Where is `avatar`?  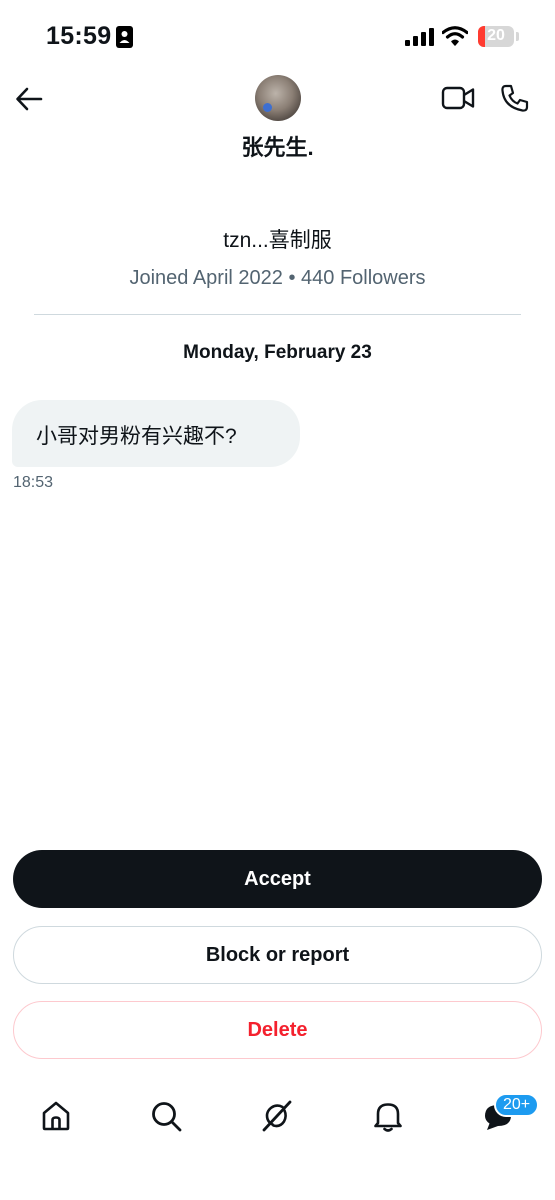 avatar is located at coordinates (278, 98).